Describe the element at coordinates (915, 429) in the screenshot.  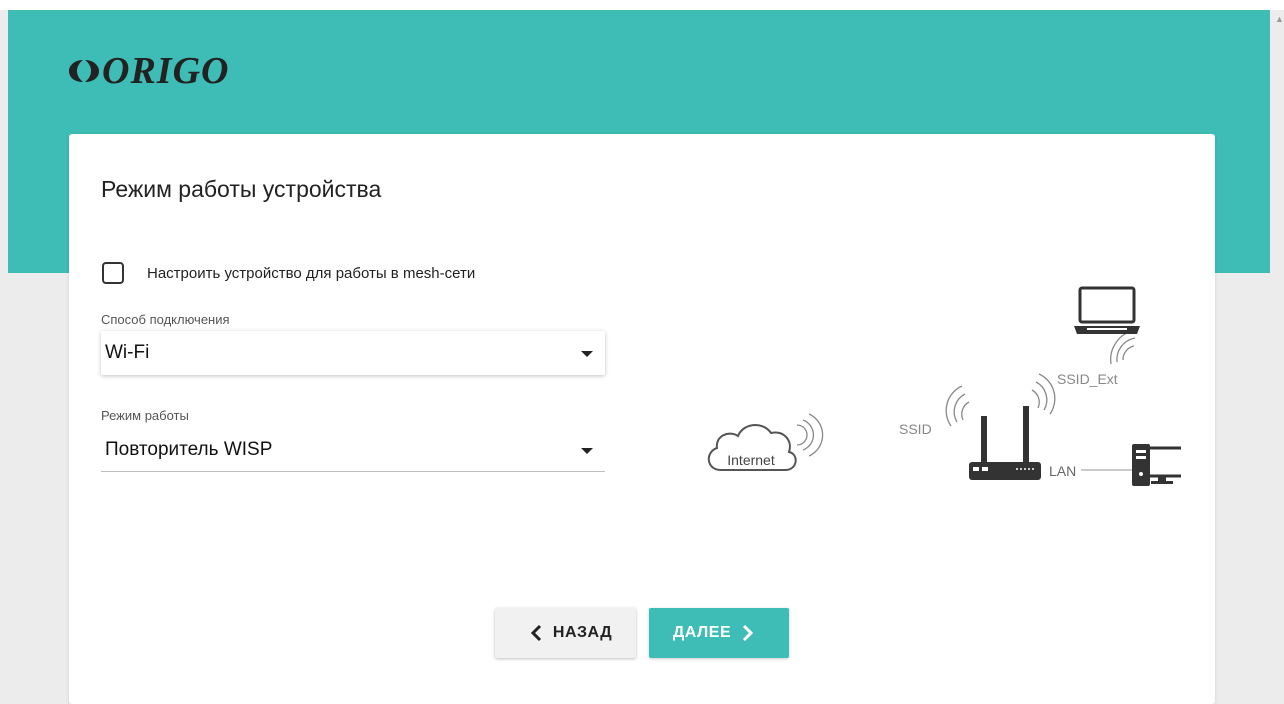
I see `ssid-label: SSID` at that location.